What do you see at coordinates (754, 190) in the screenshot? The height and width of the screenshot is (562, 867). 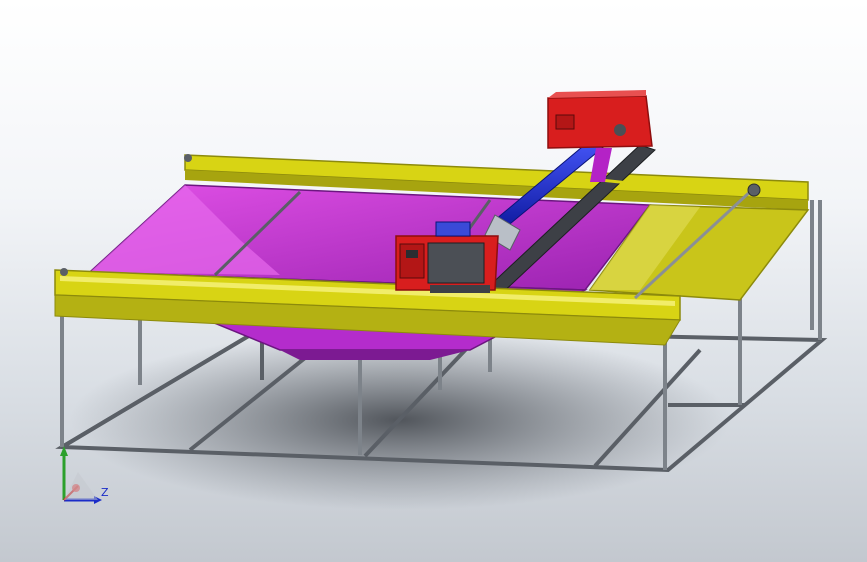 I see `pulley-wheel` at bounding box center [754, 190].